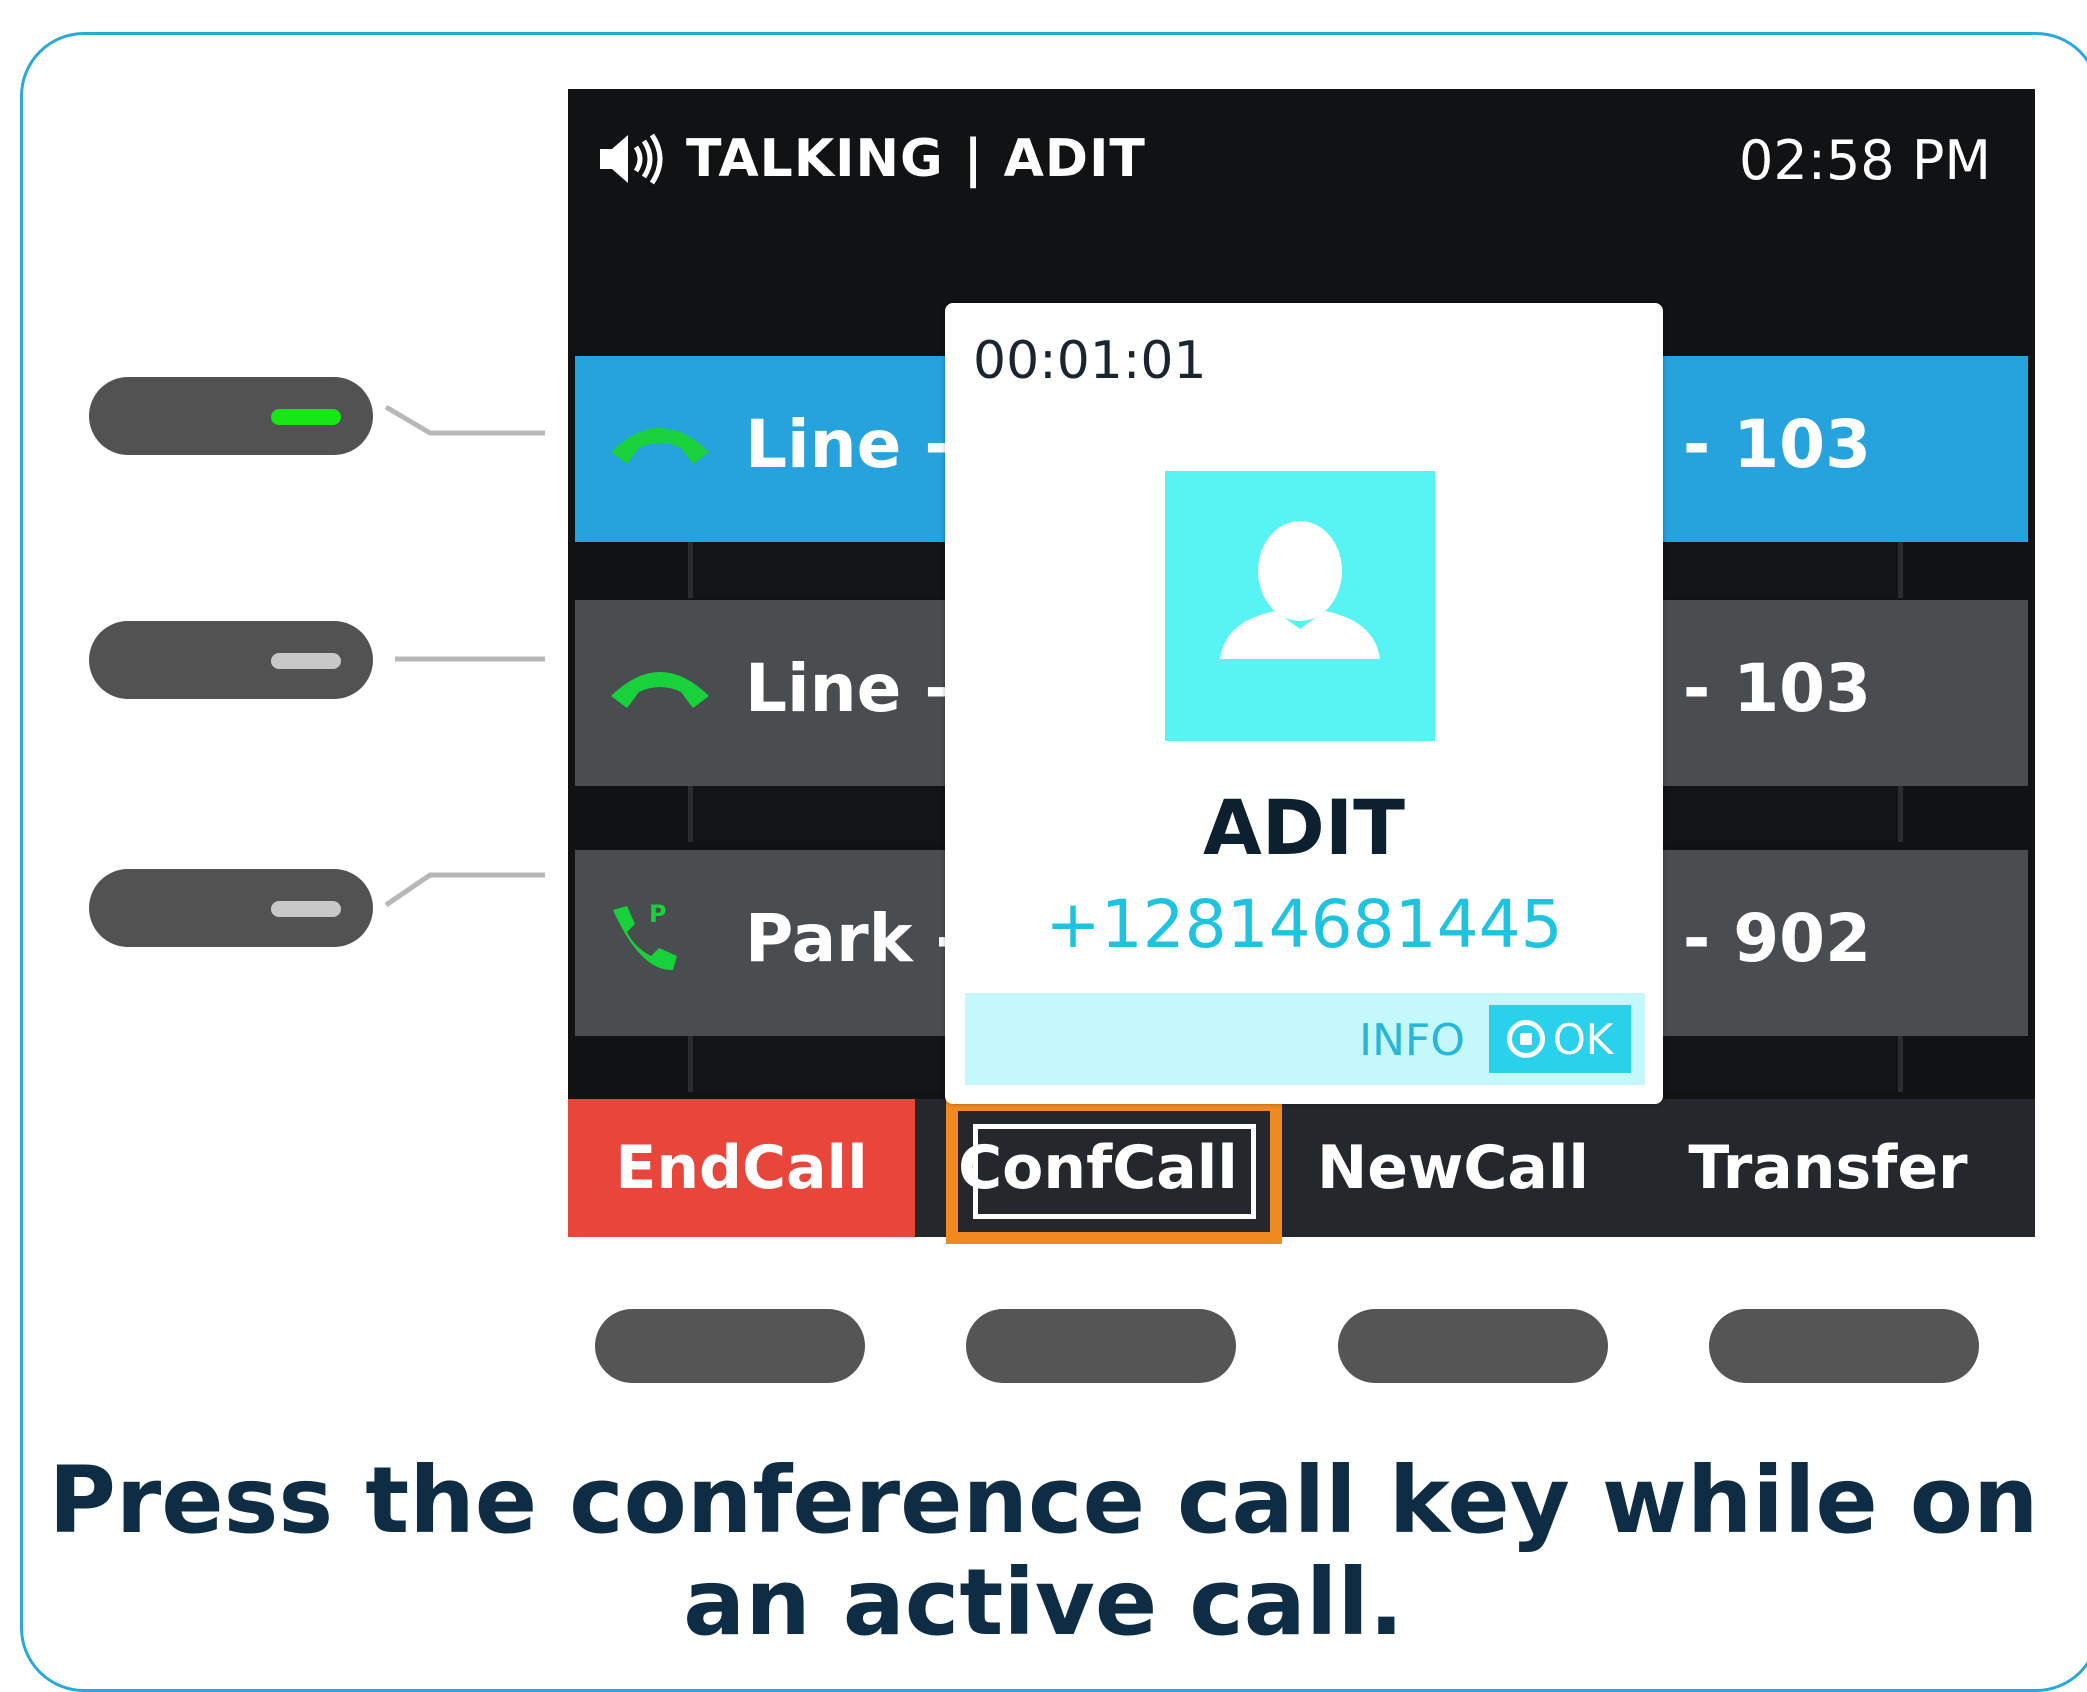 The width and height of the screenshot is (2087, 1692). I want to click on info-label: INFO, so click(1412, 1040).